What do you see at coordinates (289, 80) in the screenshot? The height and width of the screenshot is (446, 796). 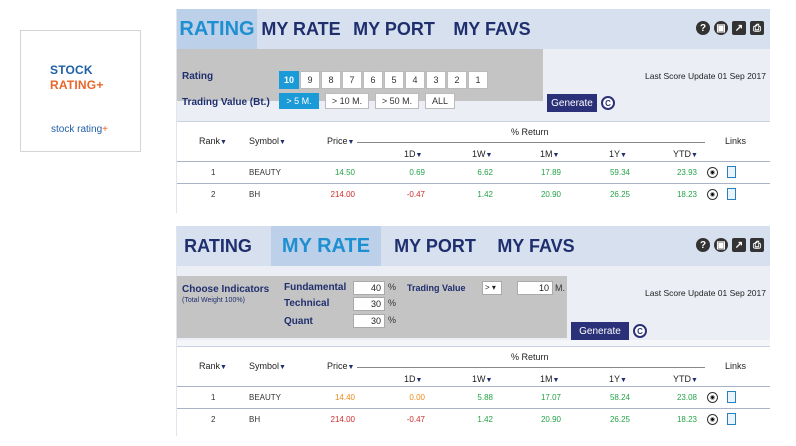 I see `rating-button-10: 10` at bounding box center [289, 80].